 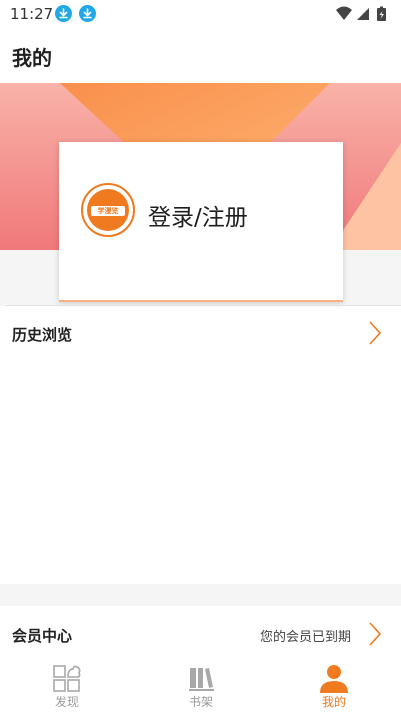 What do you see at coordinates (200, 634) in the screenshot?
I see `member-center-row: 会员中心 您的会员已到期` at bounding box center [200, 634].